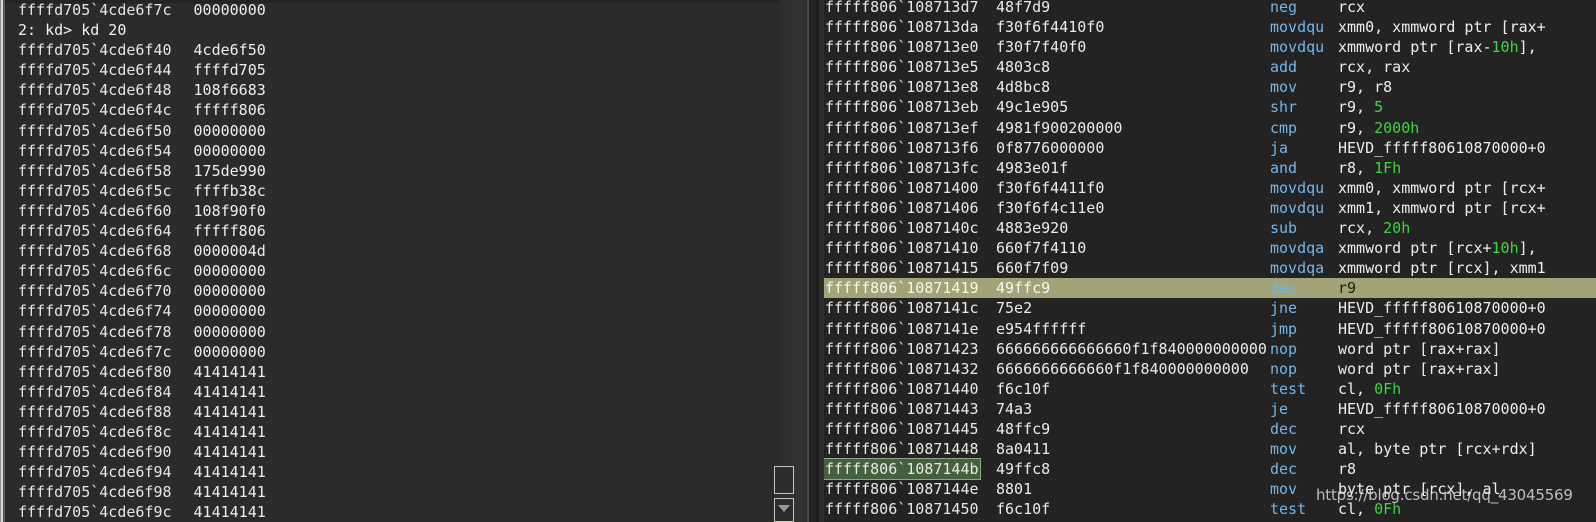 This screenshot has height=522, width=1596. What do you see at coordinates (1210, 168) in the screenshot?
I see `disassembly-row: fffff806`108713fc 4983e01f and r8, 1Fh` at bounding box center [1210, 168].